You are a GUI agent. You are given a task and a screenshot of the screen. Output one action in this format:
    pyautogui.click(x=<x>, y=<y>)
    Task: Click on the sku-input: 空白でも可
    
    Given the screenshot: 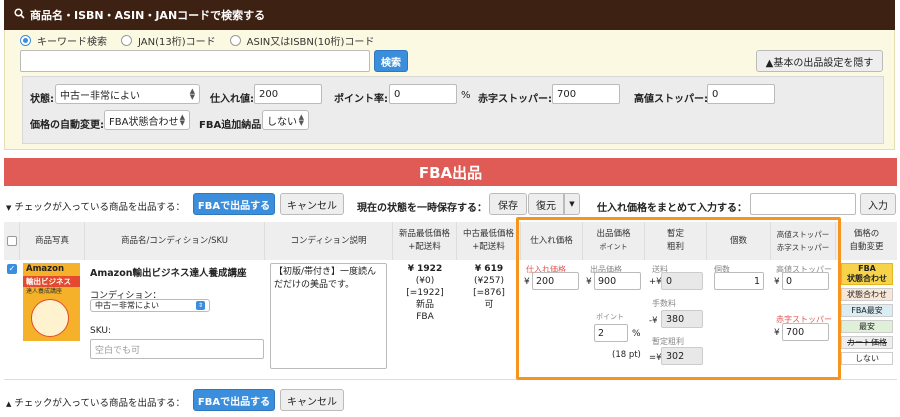 What is the action you would take?
    pyautogui.click(x=177, y=349)
    